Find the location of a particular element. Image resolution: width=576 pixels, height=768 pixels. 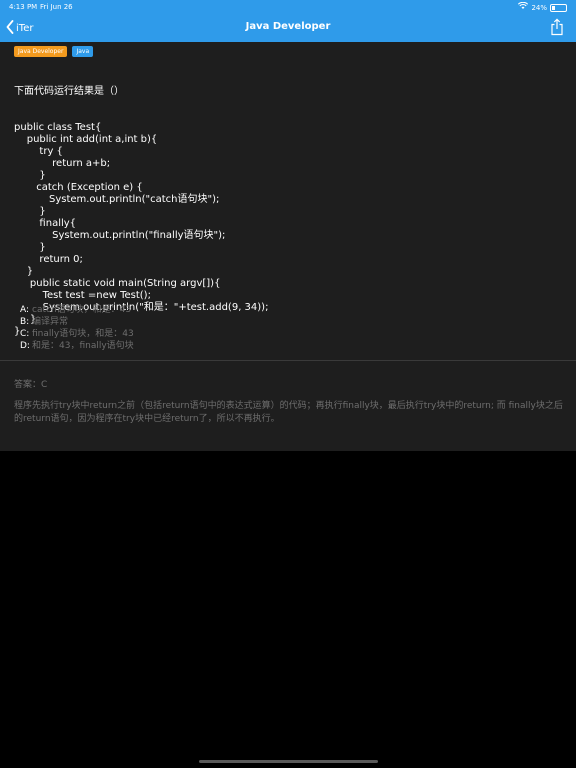

share-button is located at coordinates (558, 27).